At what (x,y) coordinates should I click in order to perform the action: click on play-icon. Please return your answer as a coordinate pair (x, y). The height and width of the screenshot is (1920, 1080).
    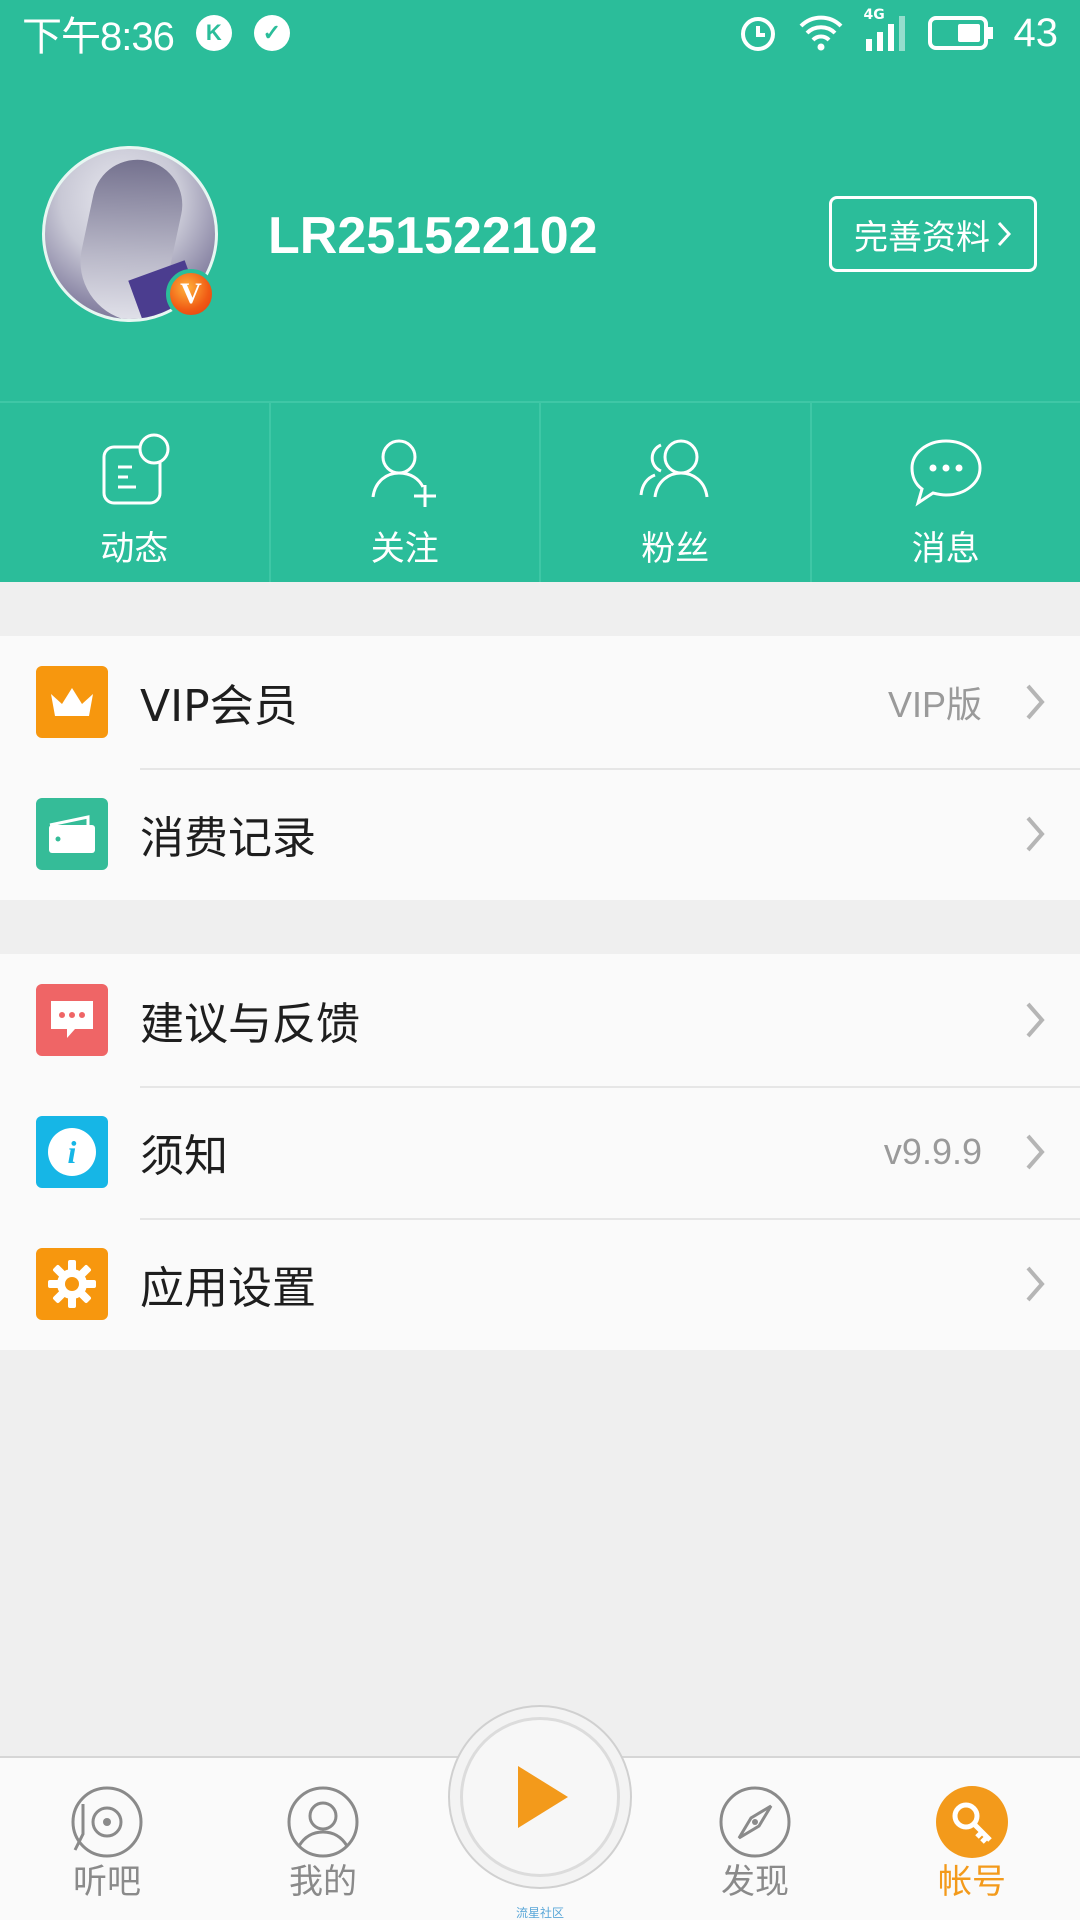
    Looking at the image, I should click on (543, 1797).